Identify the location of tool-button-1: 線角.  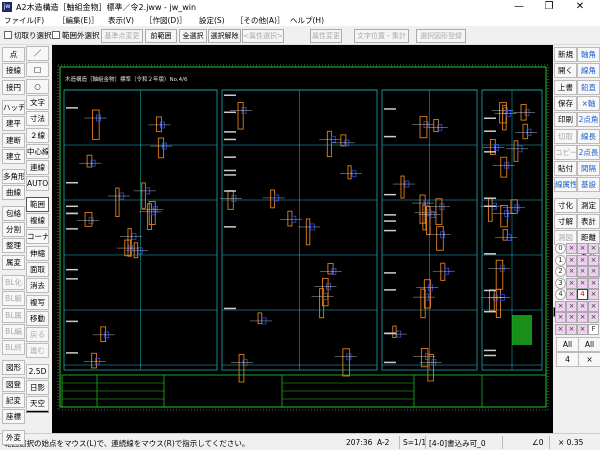
(588, 71).